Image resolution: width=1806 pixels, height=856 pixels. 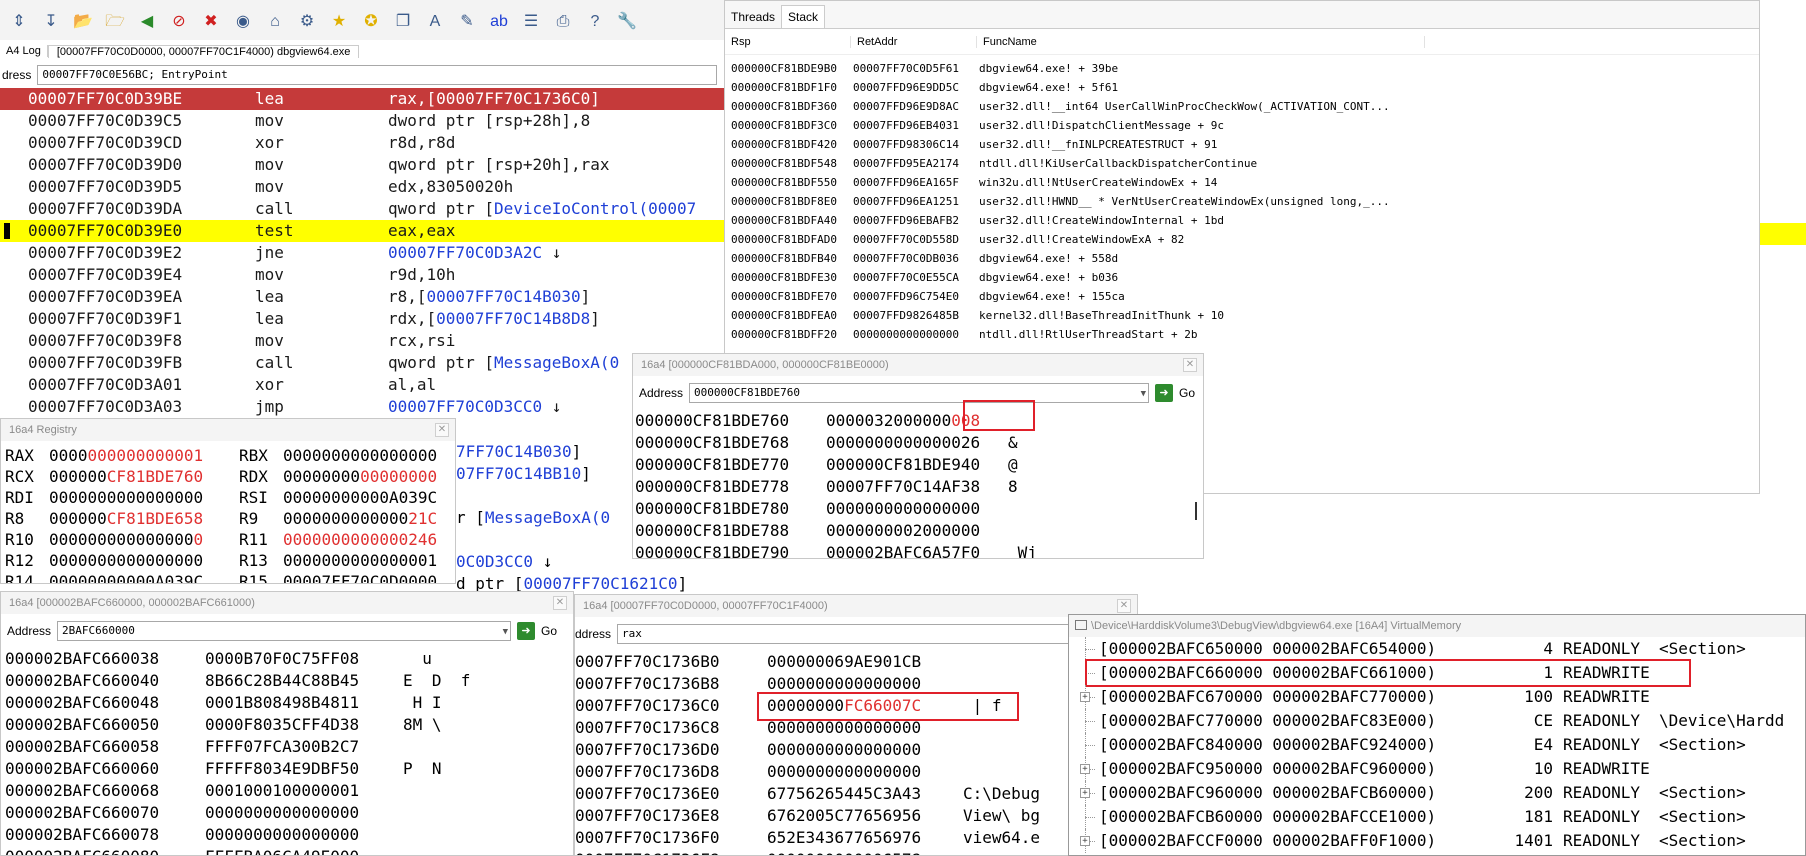 What do you see at coordinates (856, 772) in the screenshot?
I see `memory-row: 0007FF70C1736D8 0000000000000000` at bounding box center [856, 772].